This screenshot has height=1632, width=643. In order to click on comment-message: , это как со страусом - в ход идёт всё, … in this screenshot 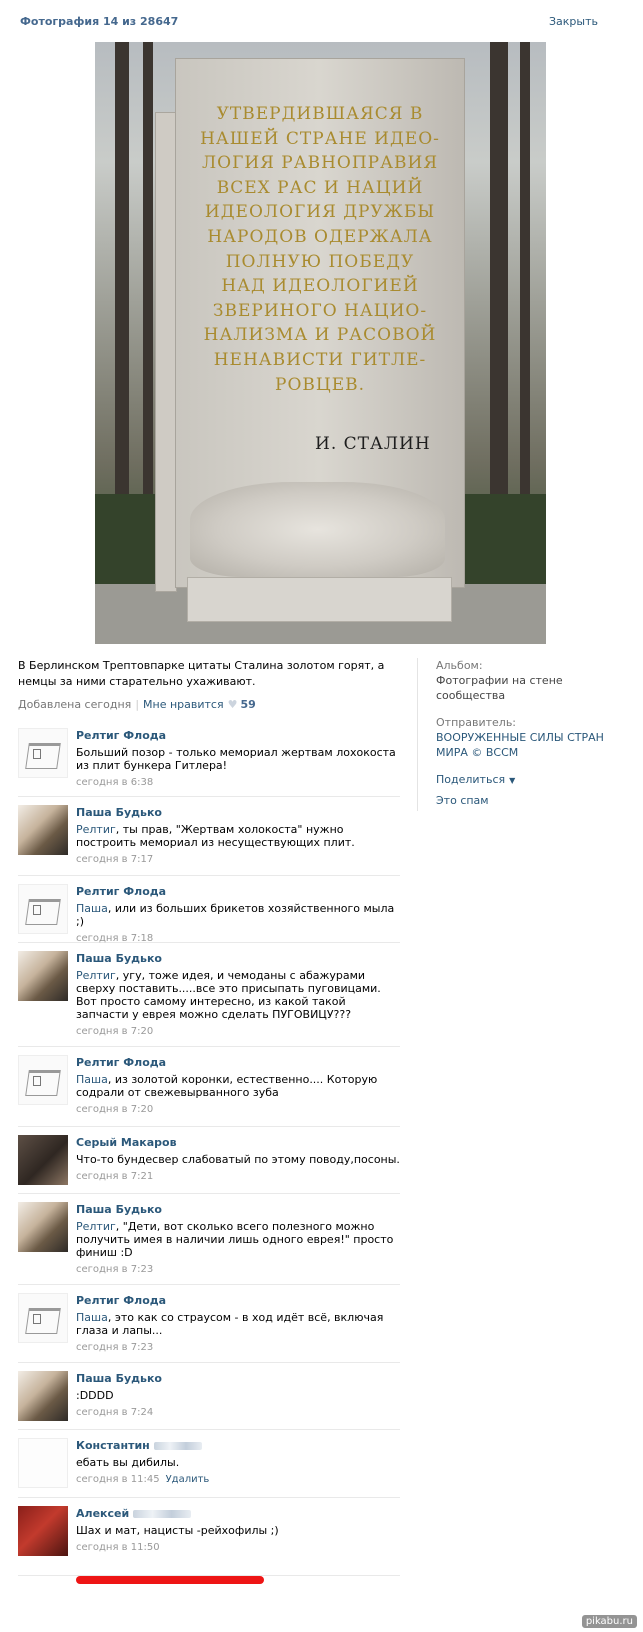, I will do `click(230, 1324)`.